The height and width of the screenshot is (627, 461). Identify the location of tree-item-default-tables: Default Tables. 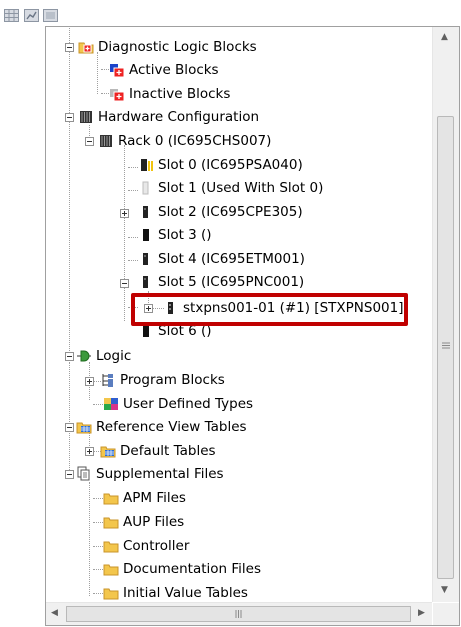
(158, 451).